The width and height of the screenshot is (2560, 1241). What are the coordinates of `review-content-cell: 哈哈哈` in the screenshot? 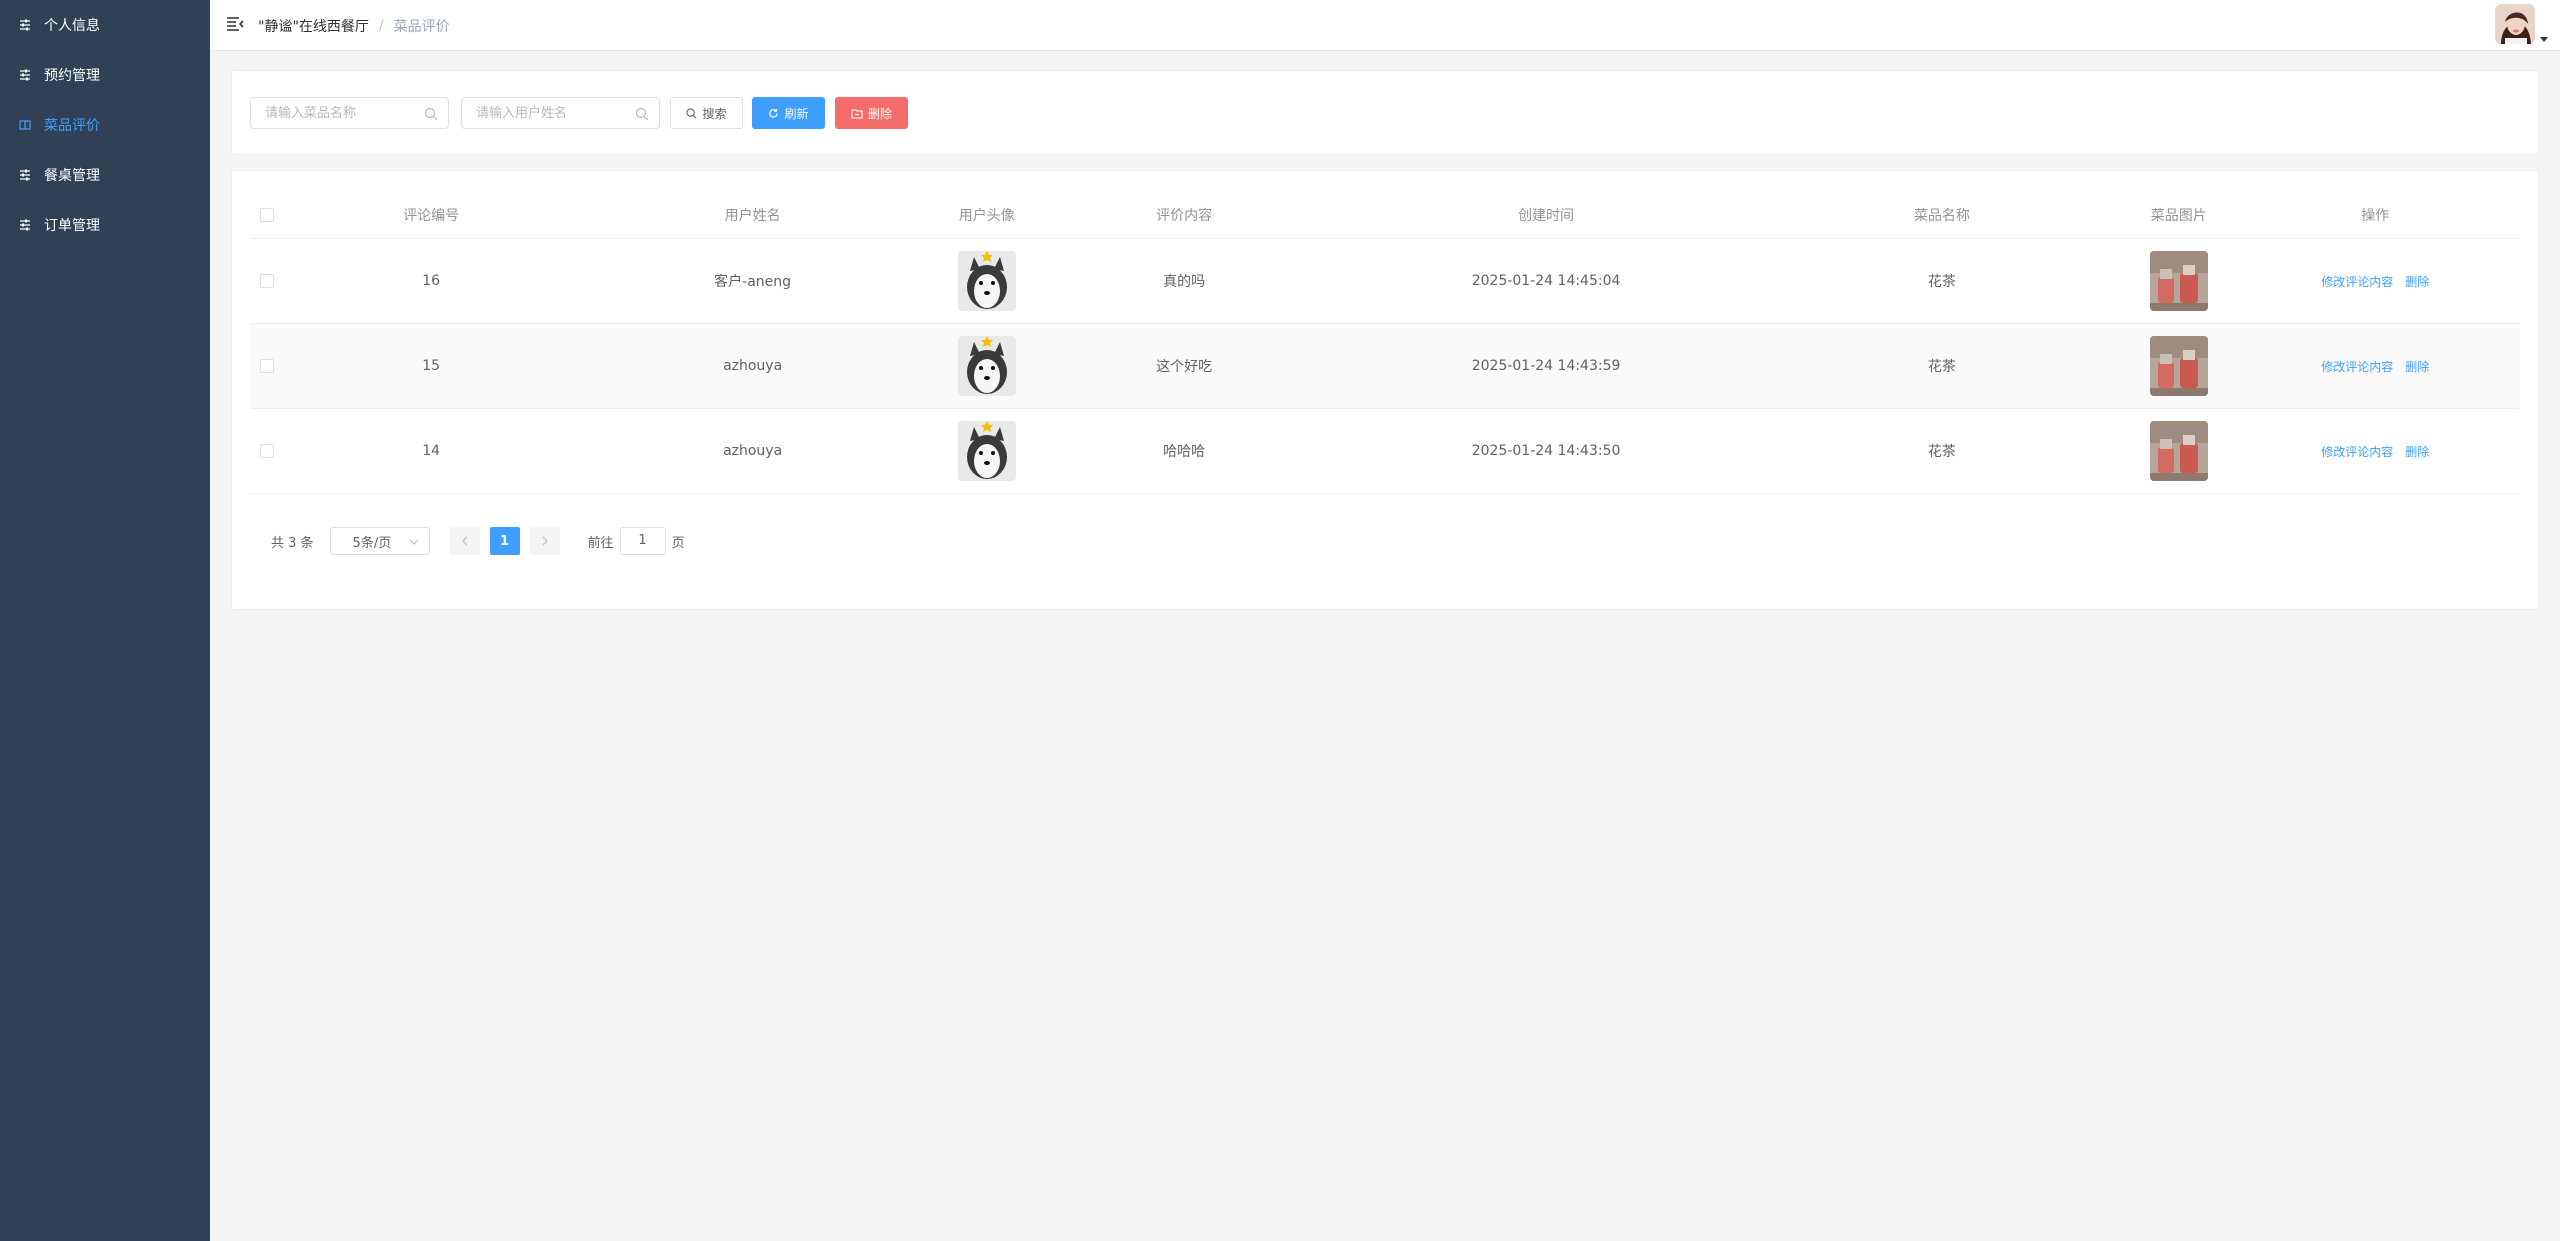 It's located at (1184, 452).